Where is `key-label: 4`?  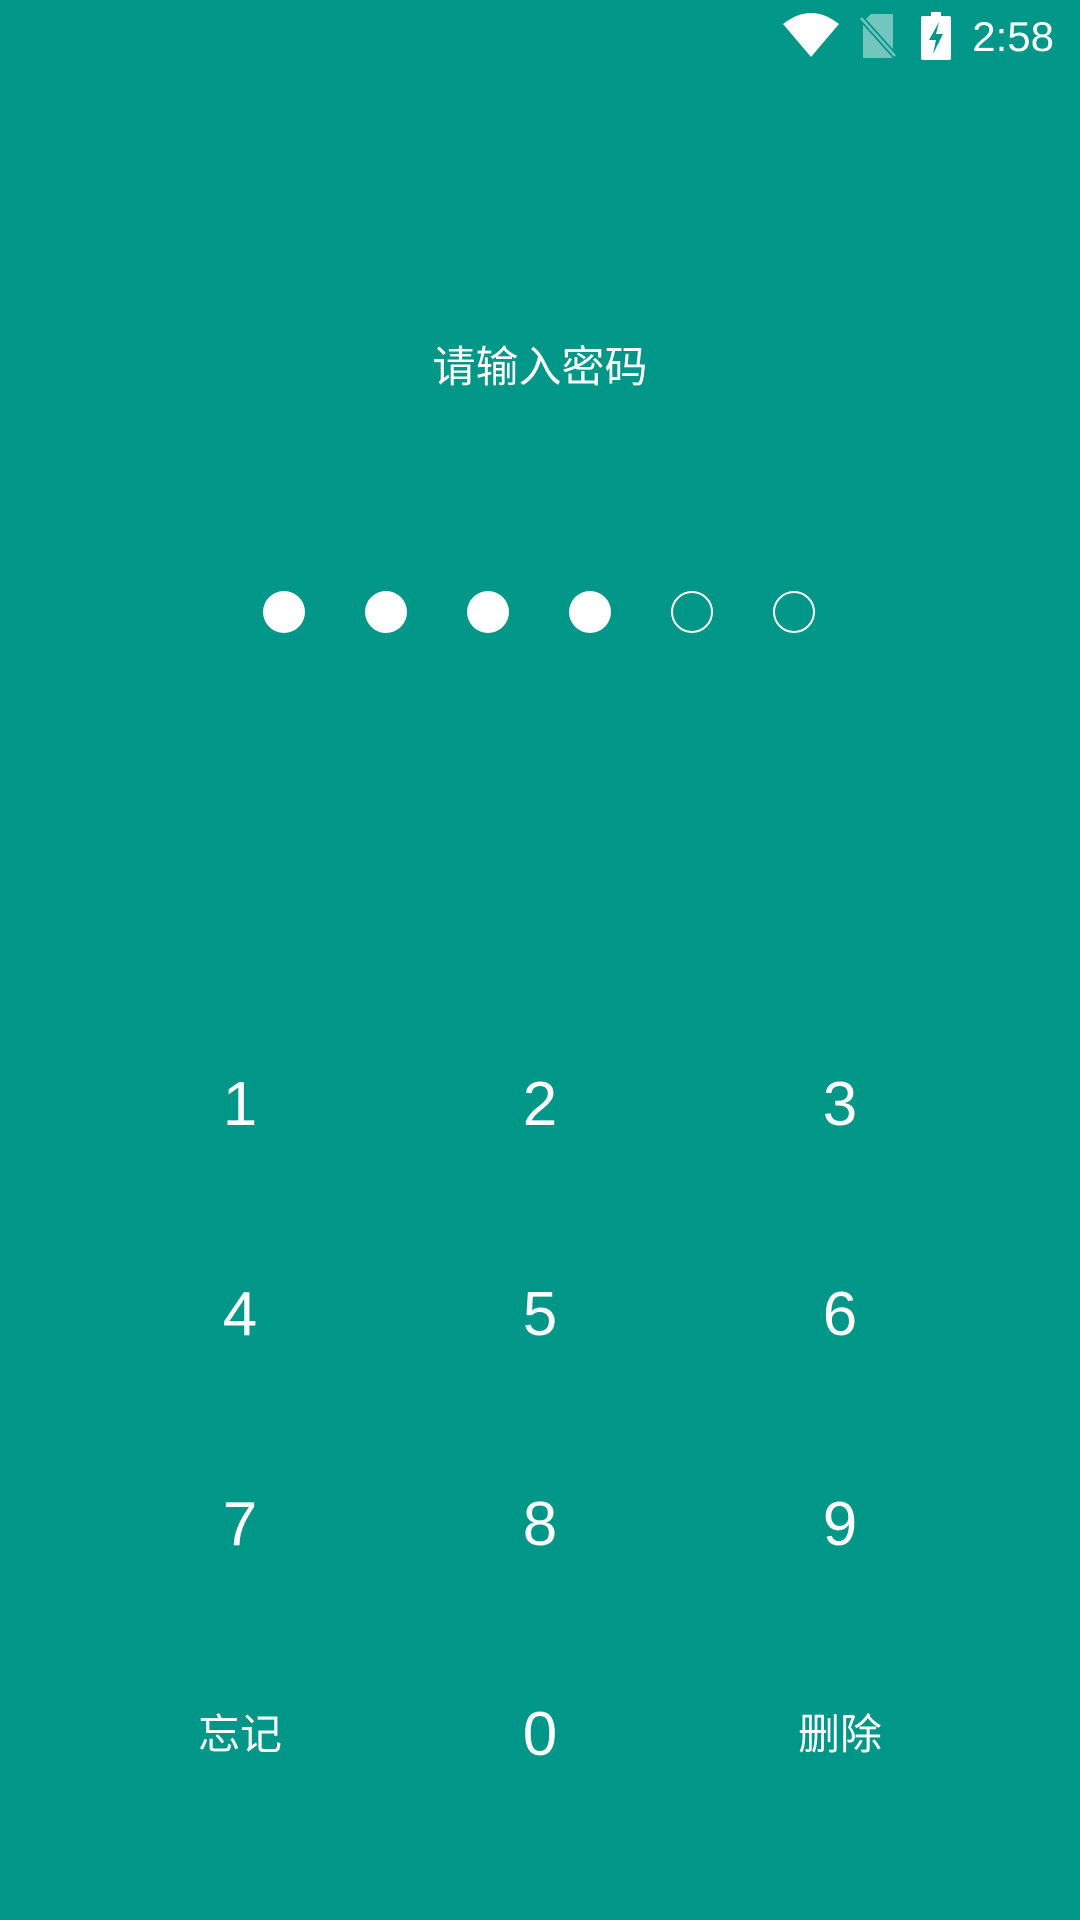
key-label: 4 is located at coordinates (240, 1314).